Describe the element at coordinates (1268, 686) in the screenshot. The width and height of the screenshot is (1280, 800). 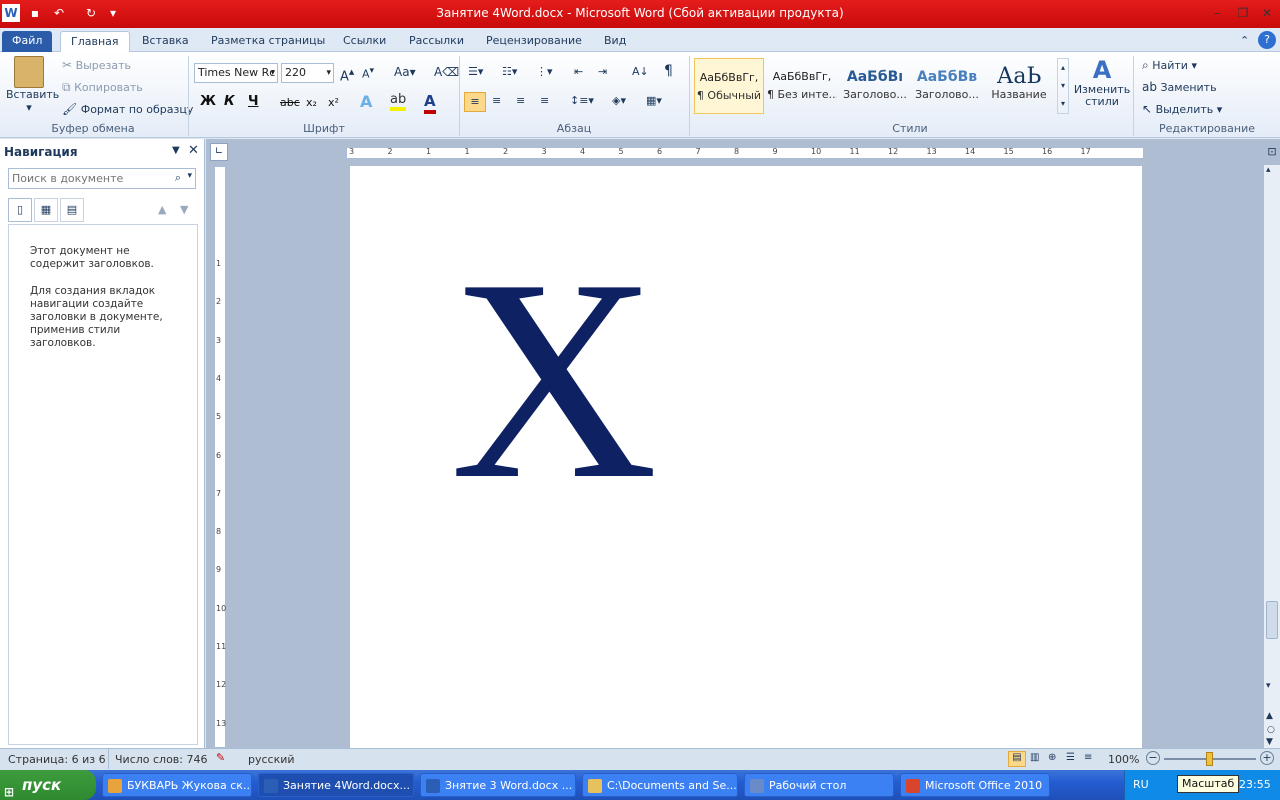
I see `scroll-down-icon: ▾` at that location.